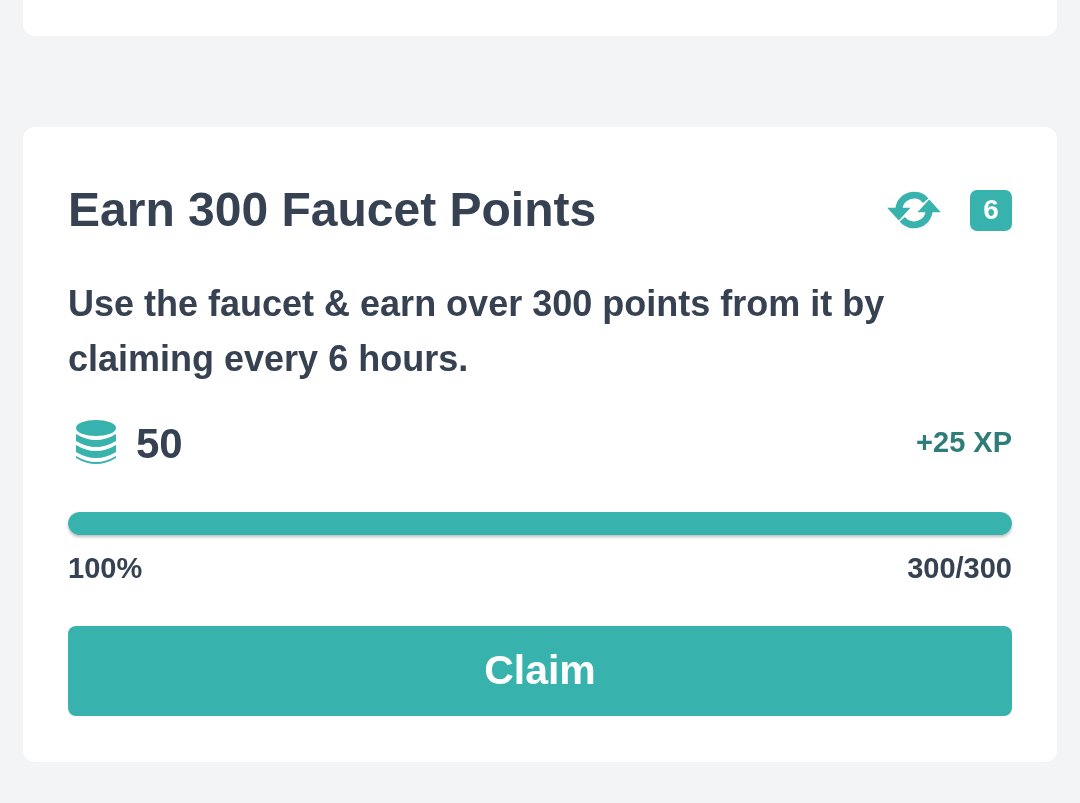  Describe the element at coordinates (959, 569) in the screenshot. I see `progress-count: 300/300` at that location.